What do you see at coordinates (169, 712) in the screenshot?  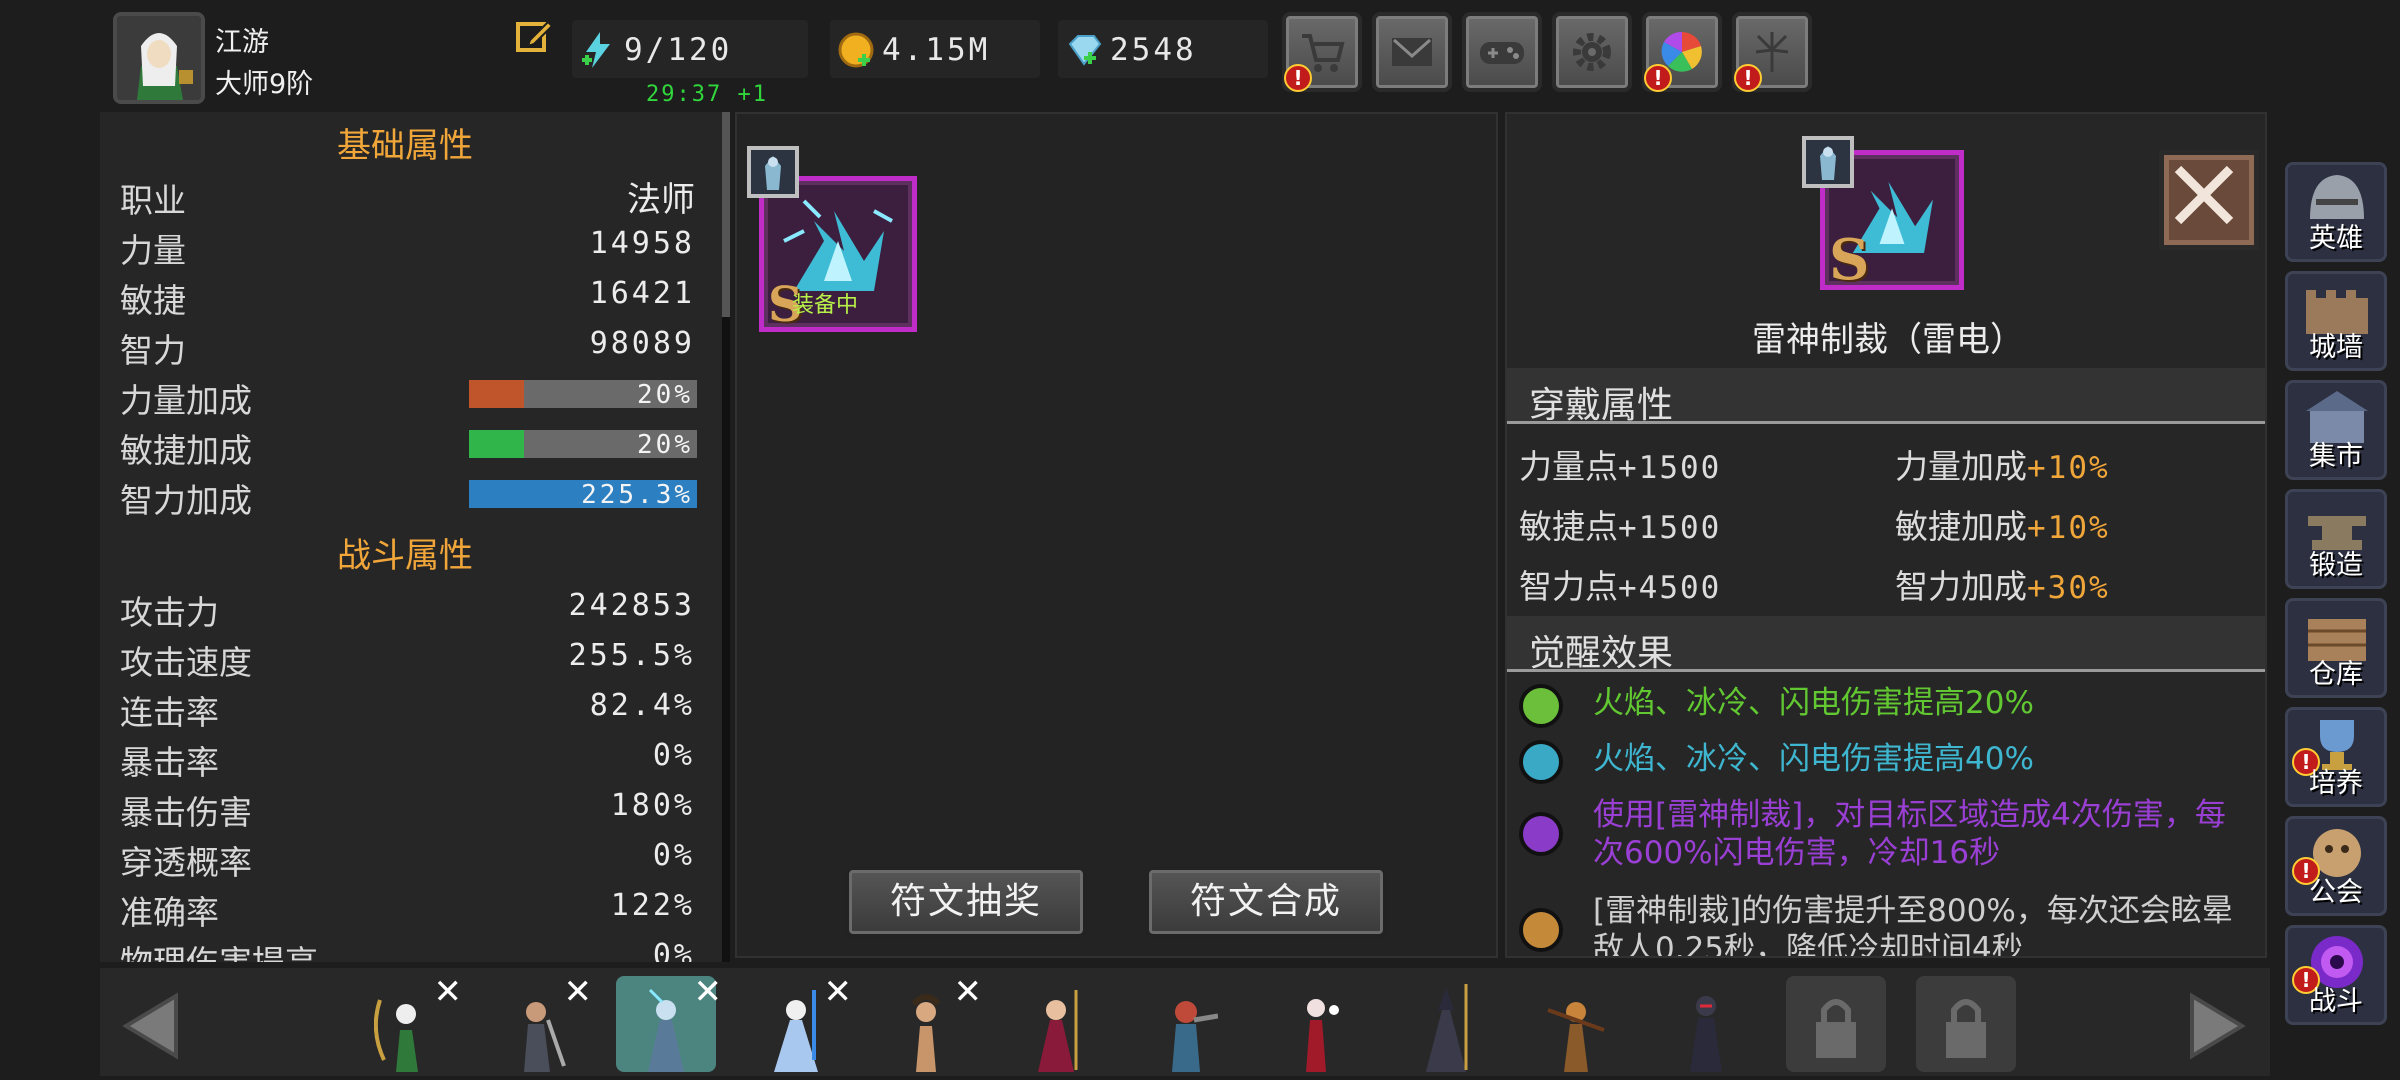 I see `stat-label: 连击率` at bounding box center [169, 712].